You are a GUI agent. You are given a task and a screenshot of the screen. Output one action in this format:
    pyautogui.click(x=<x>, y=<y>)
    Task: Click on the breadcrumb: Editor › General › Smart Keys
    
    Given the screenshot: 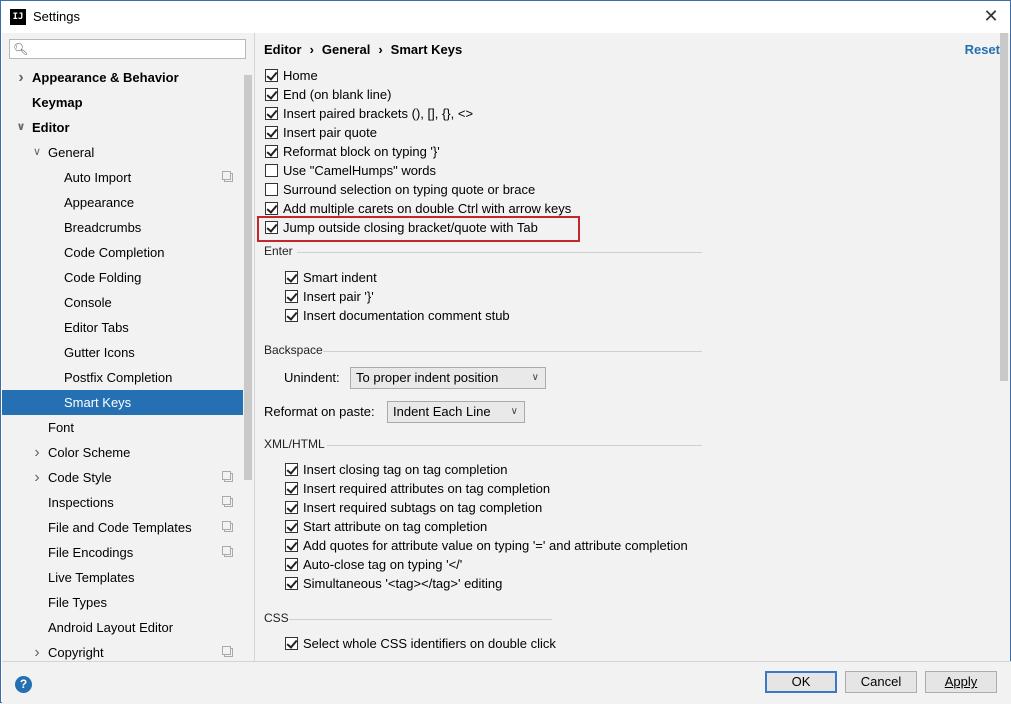 What is the action you would take?
    pyautogui.click(x=363, y=49)
    